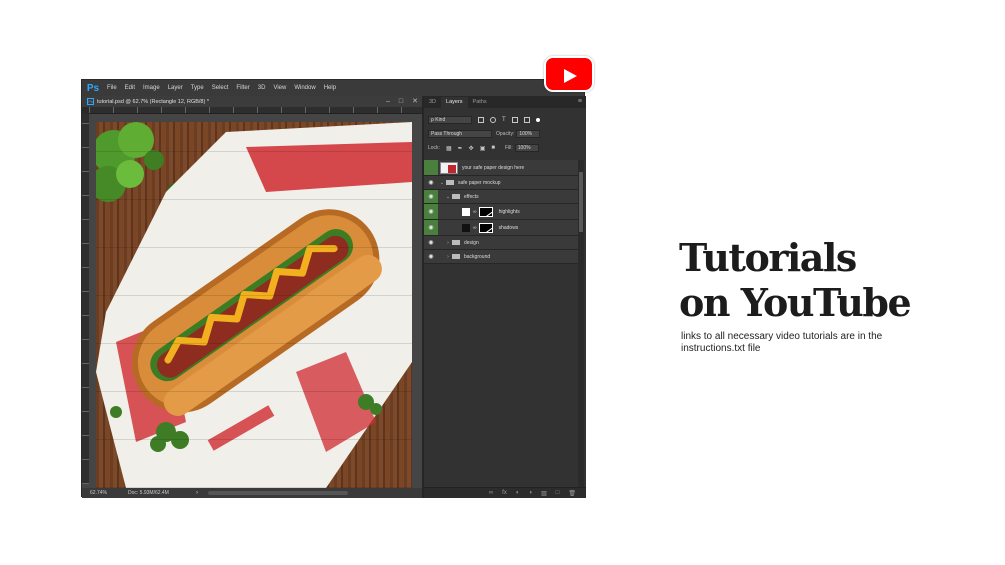 This screenshot has height=565, width=1005. What do you see at coordinates (481, 120) in the screenshot?
I see `pixel-filter-icon` at bounding box center [481, 120].